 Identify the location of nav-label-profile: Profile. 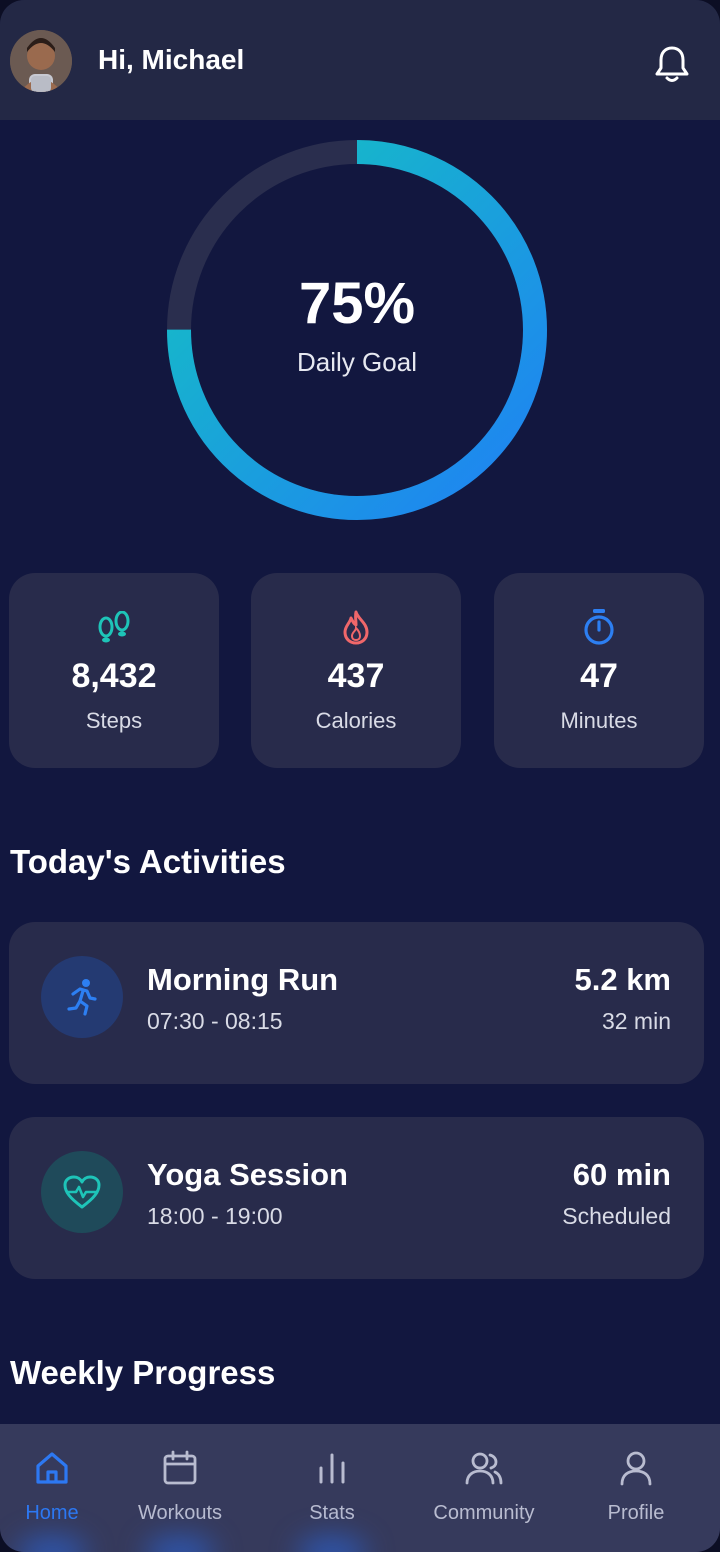
(636, 1513).